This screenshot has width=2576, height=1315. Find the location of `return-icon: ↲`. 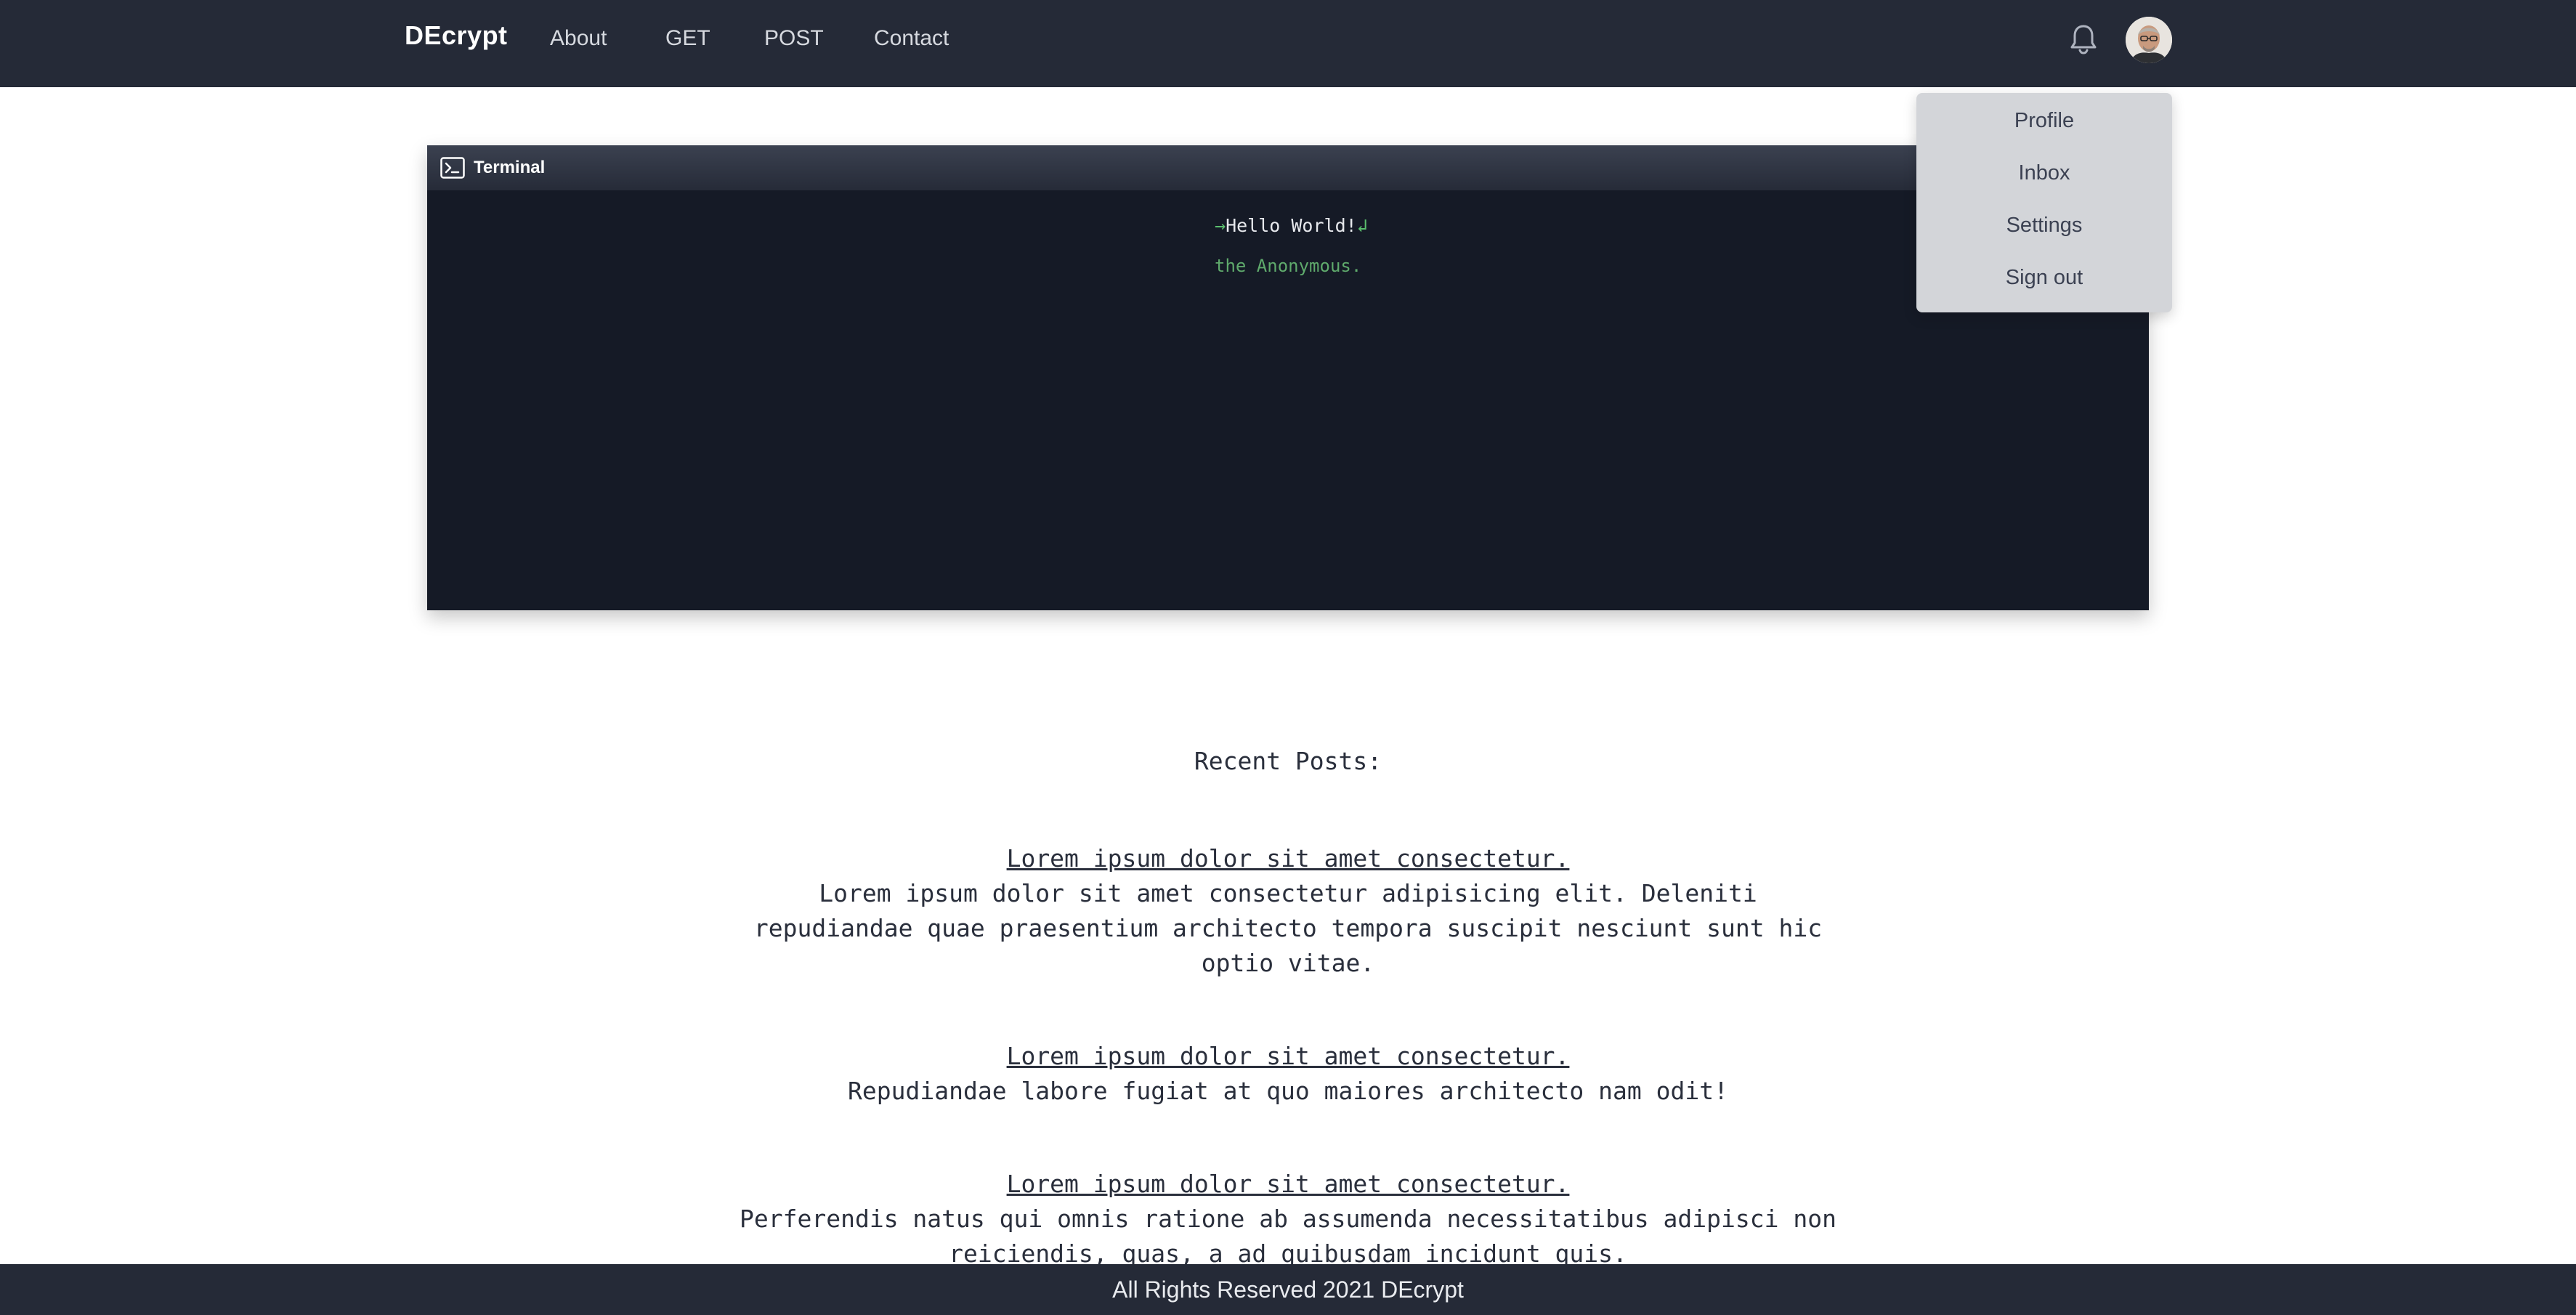

return-icon: ↲ is located at coordinates (1362, 225).